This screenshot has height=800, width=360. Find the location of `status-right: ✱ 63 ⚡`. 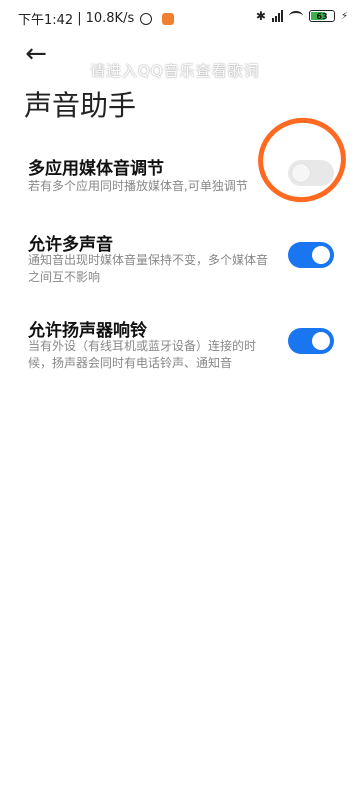

status-right: ✱ 63 ⚡ is located at coordinates (302, 16).